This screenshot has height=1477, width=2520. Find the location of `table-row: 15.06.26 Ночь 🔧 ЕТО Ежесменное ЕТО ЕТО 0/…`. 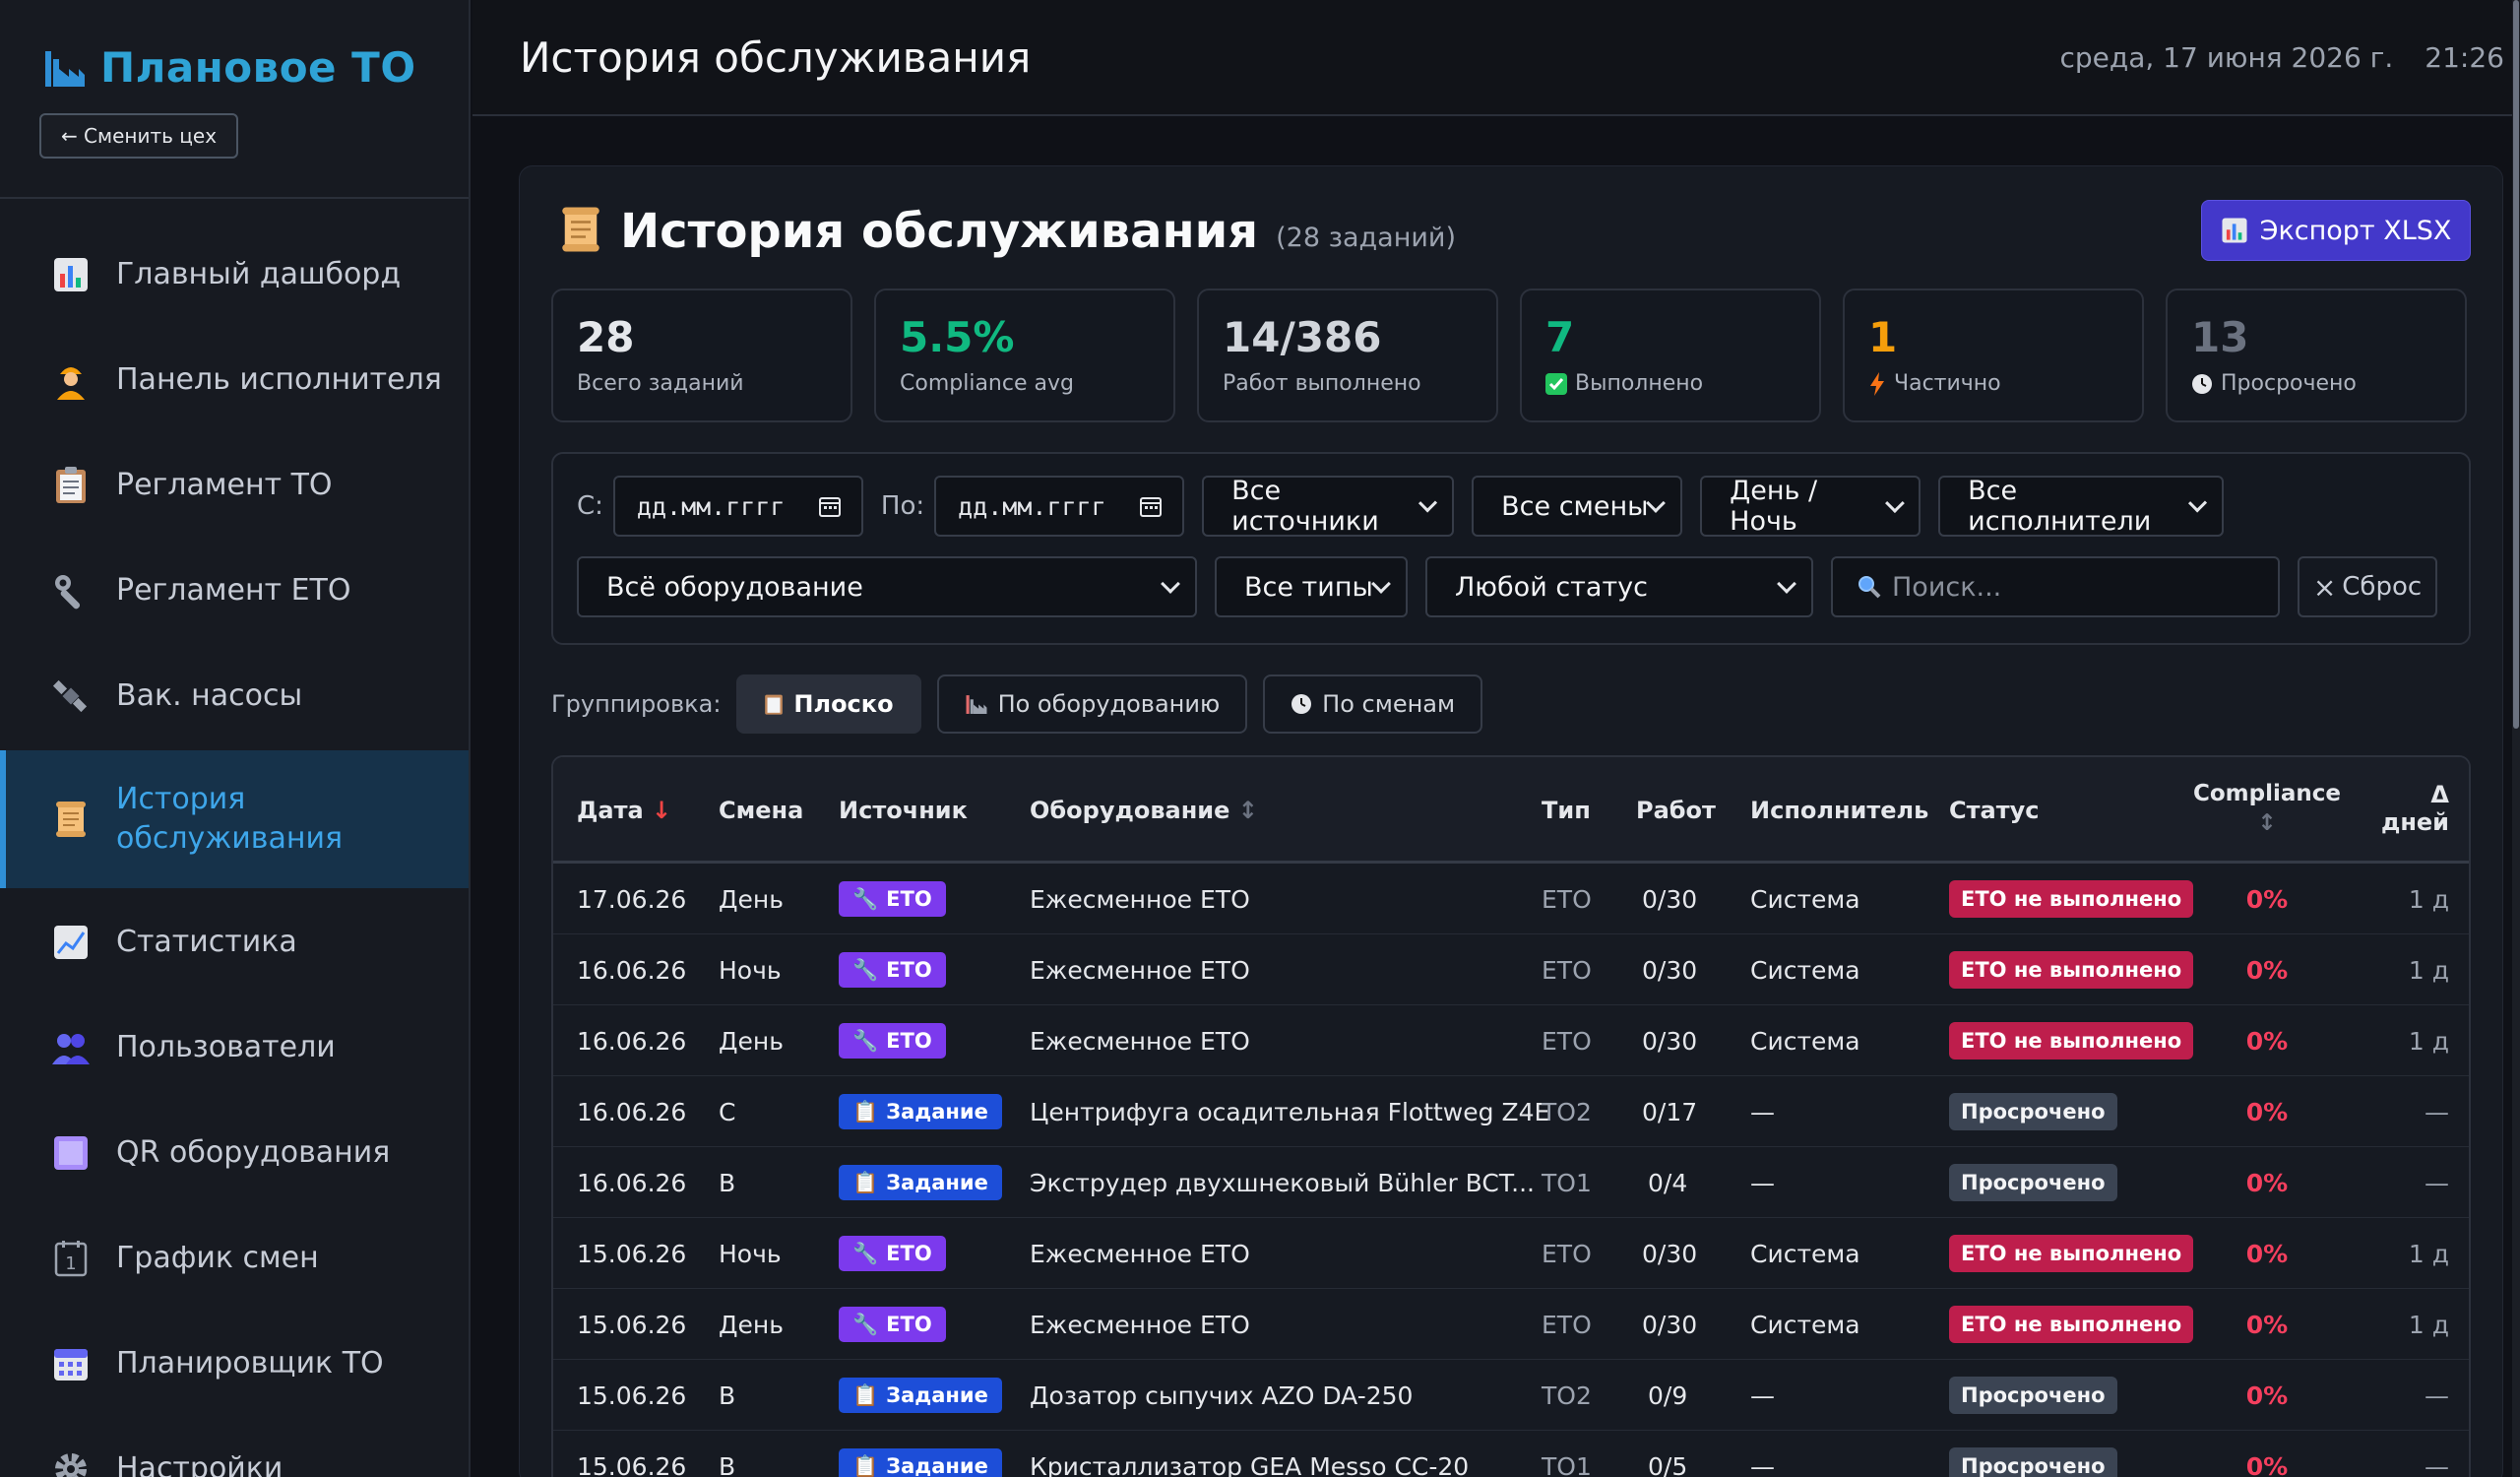

table-row: 15.06.26 Ночь 🔧 ЕТО Ежесменное ЕТО ЕТО 0/… is located at coordinates (1511, 1253).